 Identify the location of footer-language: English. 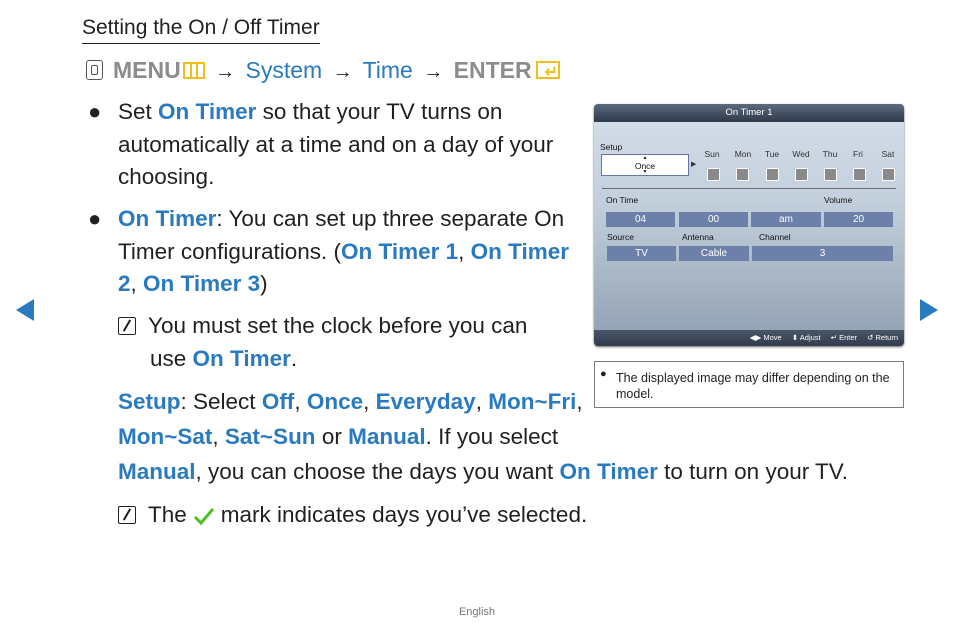
(477, 612).